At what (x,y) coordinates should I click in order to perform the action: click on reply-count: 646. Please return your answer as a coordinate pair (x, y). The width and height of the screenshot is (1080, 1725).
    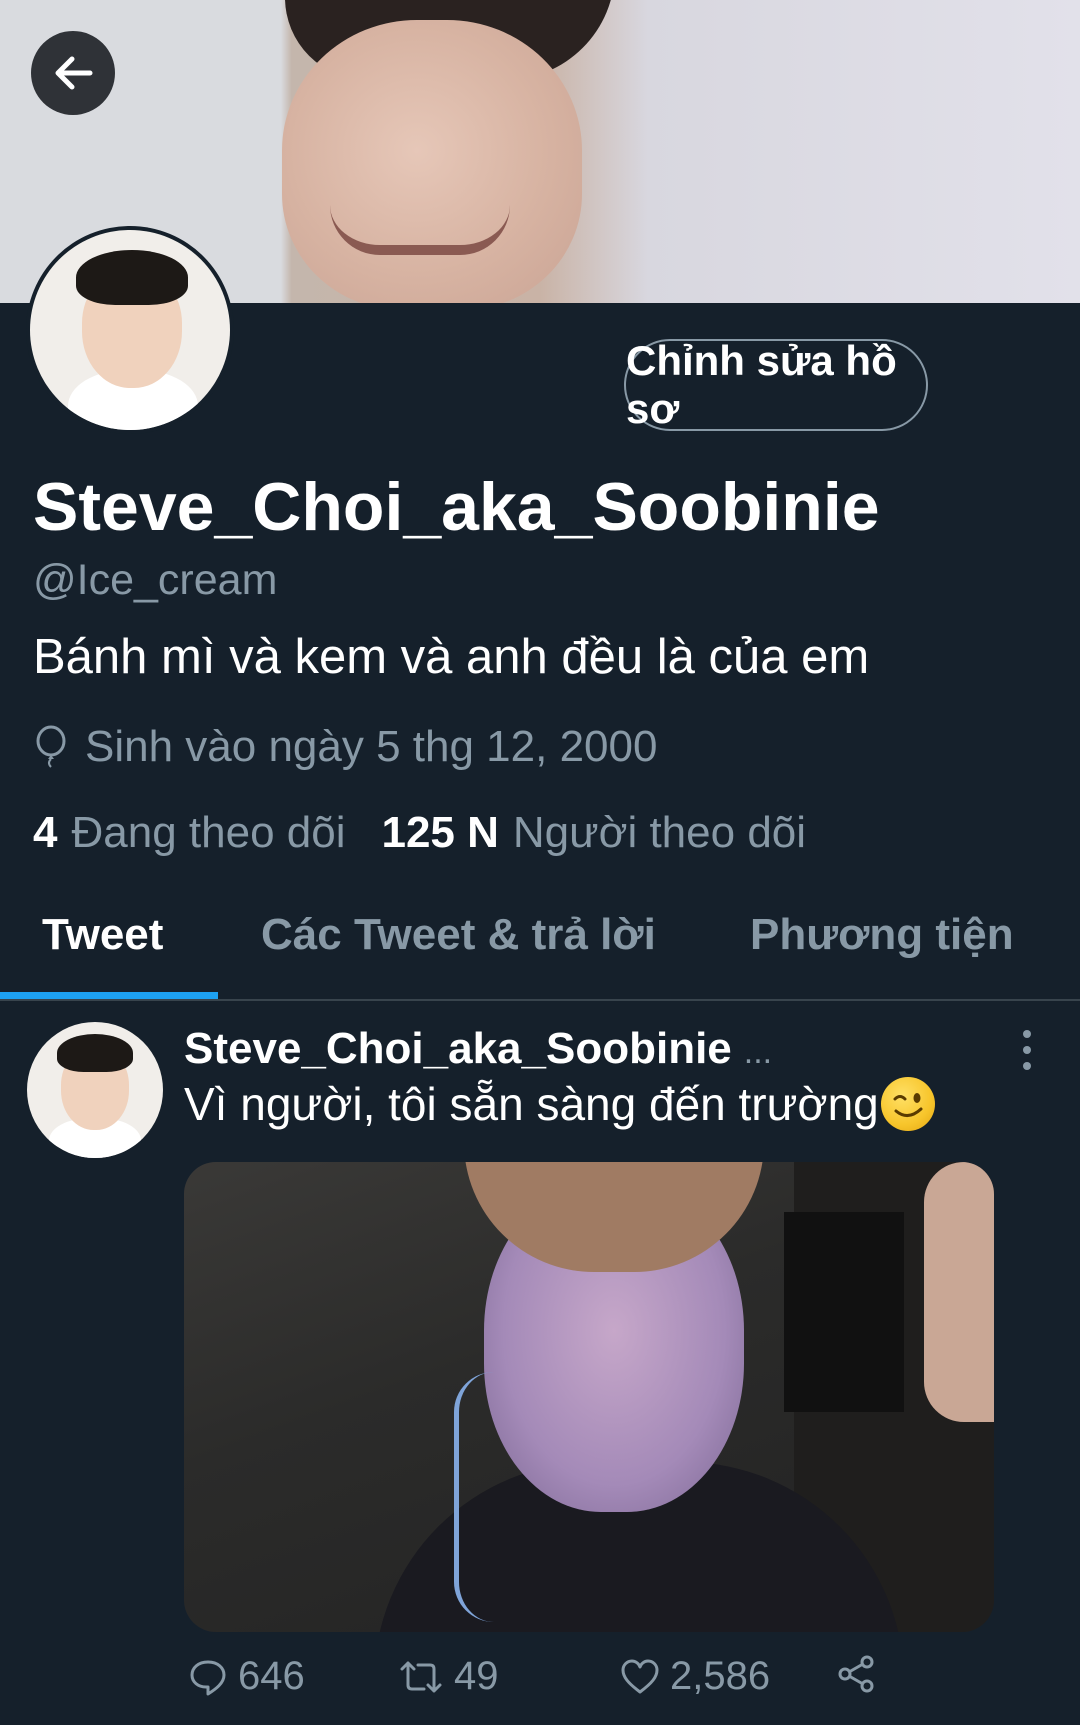
    Looking at the image, I should click on (271, 1676).